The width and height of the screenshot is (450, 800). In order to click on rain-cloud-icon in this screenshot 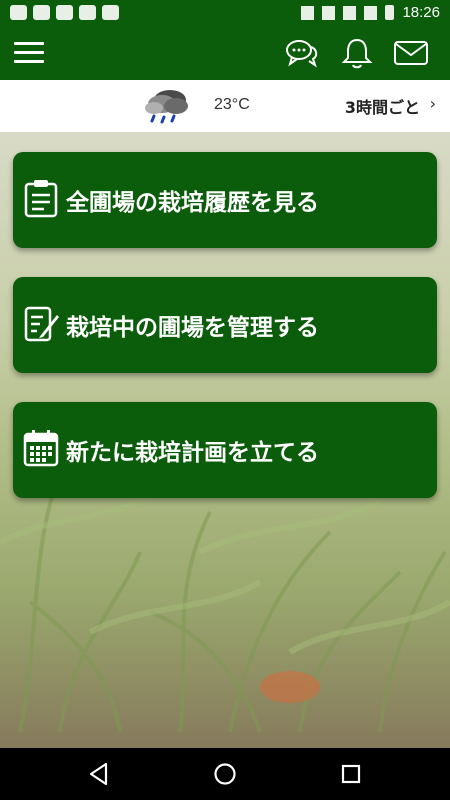, I will do `click(166, 107)`.